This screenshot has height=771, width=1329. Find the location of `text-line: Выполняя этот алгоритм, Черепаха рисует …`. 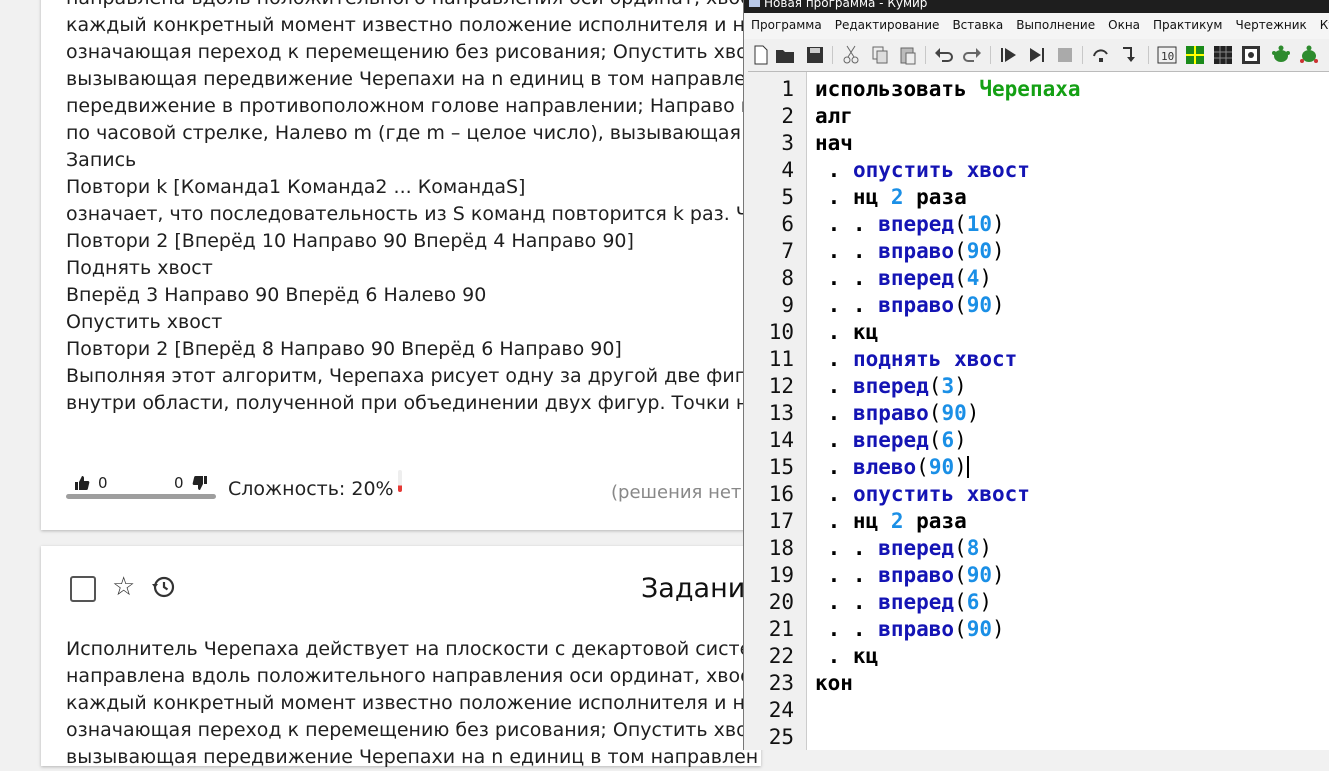

text-line: Выполняя этот алгоритм, Черепаха рисует … is located at coordinates (417, 376).